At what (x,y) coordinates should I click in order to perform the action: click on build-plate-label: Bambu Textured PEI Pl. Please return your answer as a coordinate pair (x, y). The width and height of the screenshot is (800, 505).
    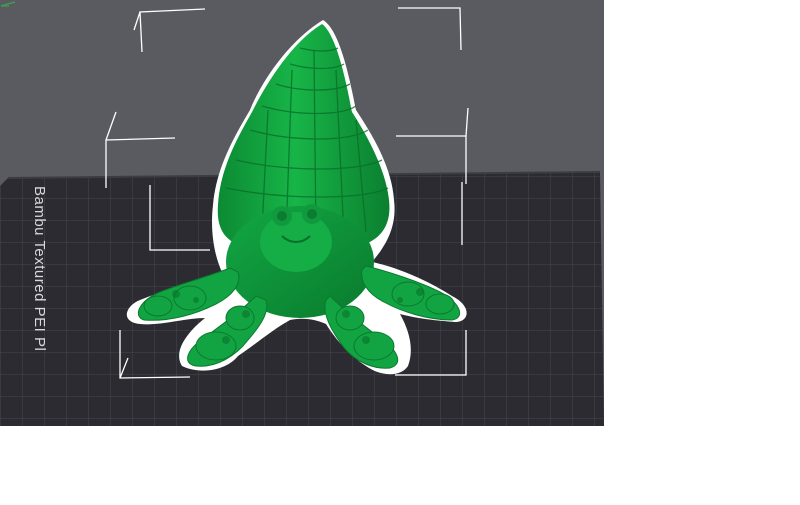
    Looking at the image, I should click on (39, 269).